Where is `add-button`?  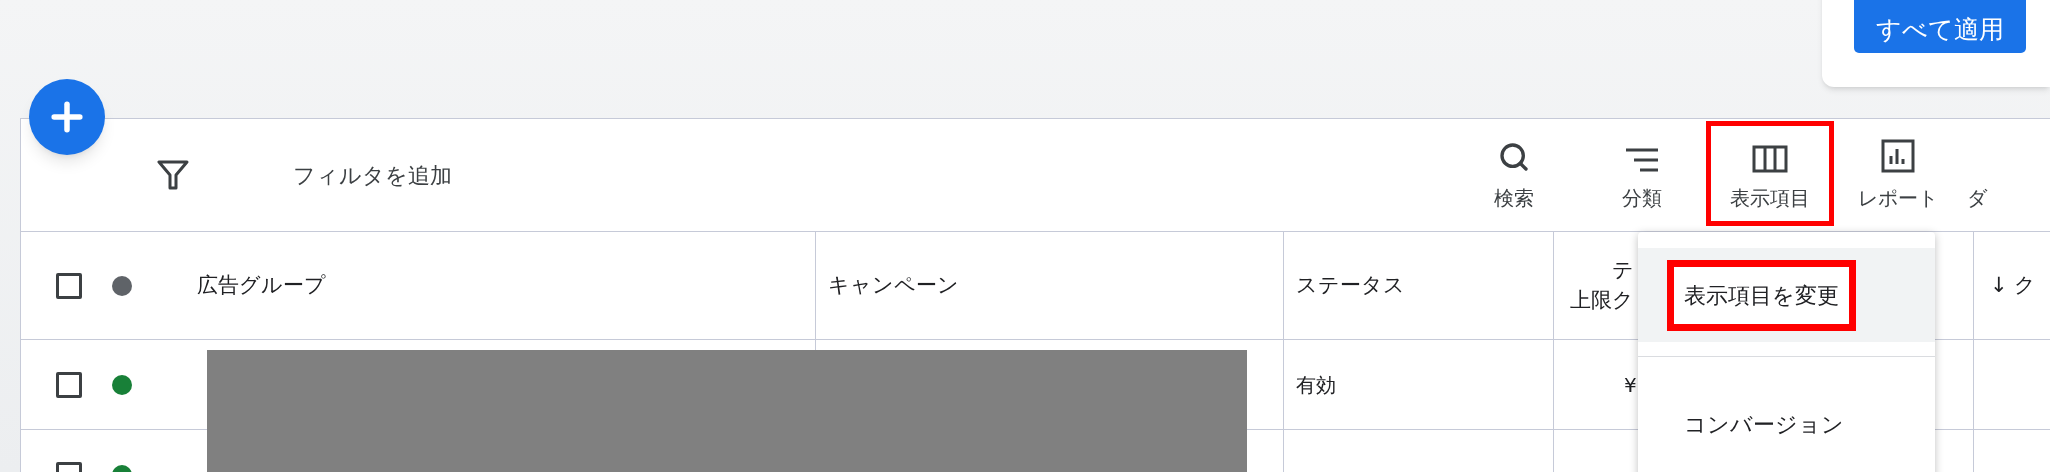 add-button is located at coordinates (67, 117).